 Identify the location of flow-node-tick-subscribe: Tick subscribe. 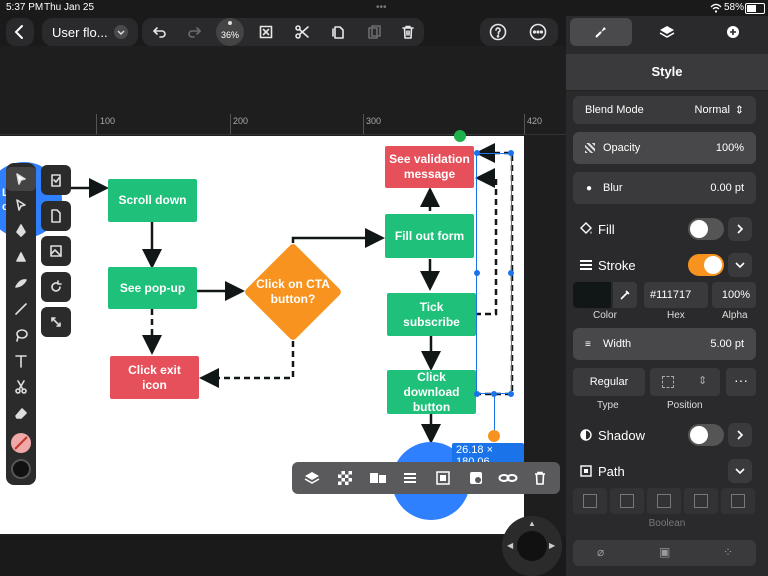
(431, 314).